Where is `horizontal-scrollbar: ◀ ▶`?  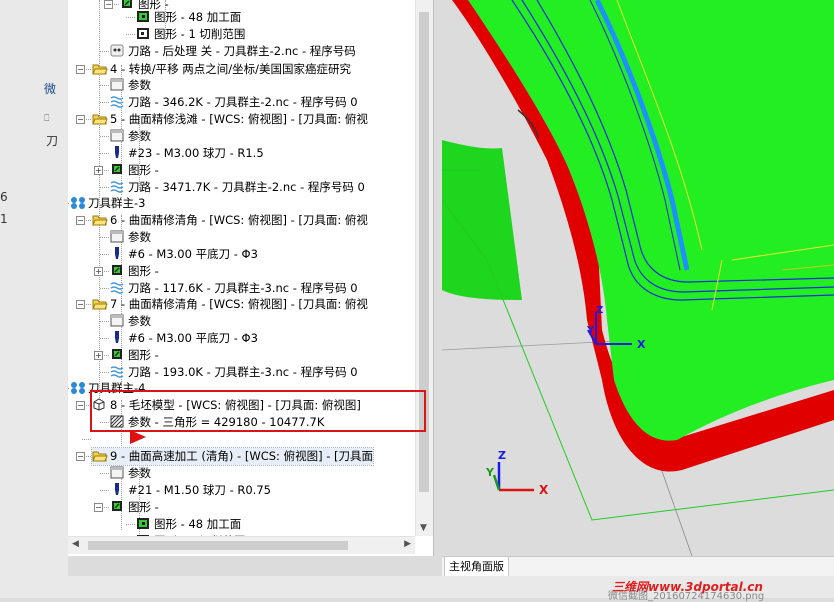 horizontal-scrollbar: ◀ ▶ is located at coordinates (241, 545).